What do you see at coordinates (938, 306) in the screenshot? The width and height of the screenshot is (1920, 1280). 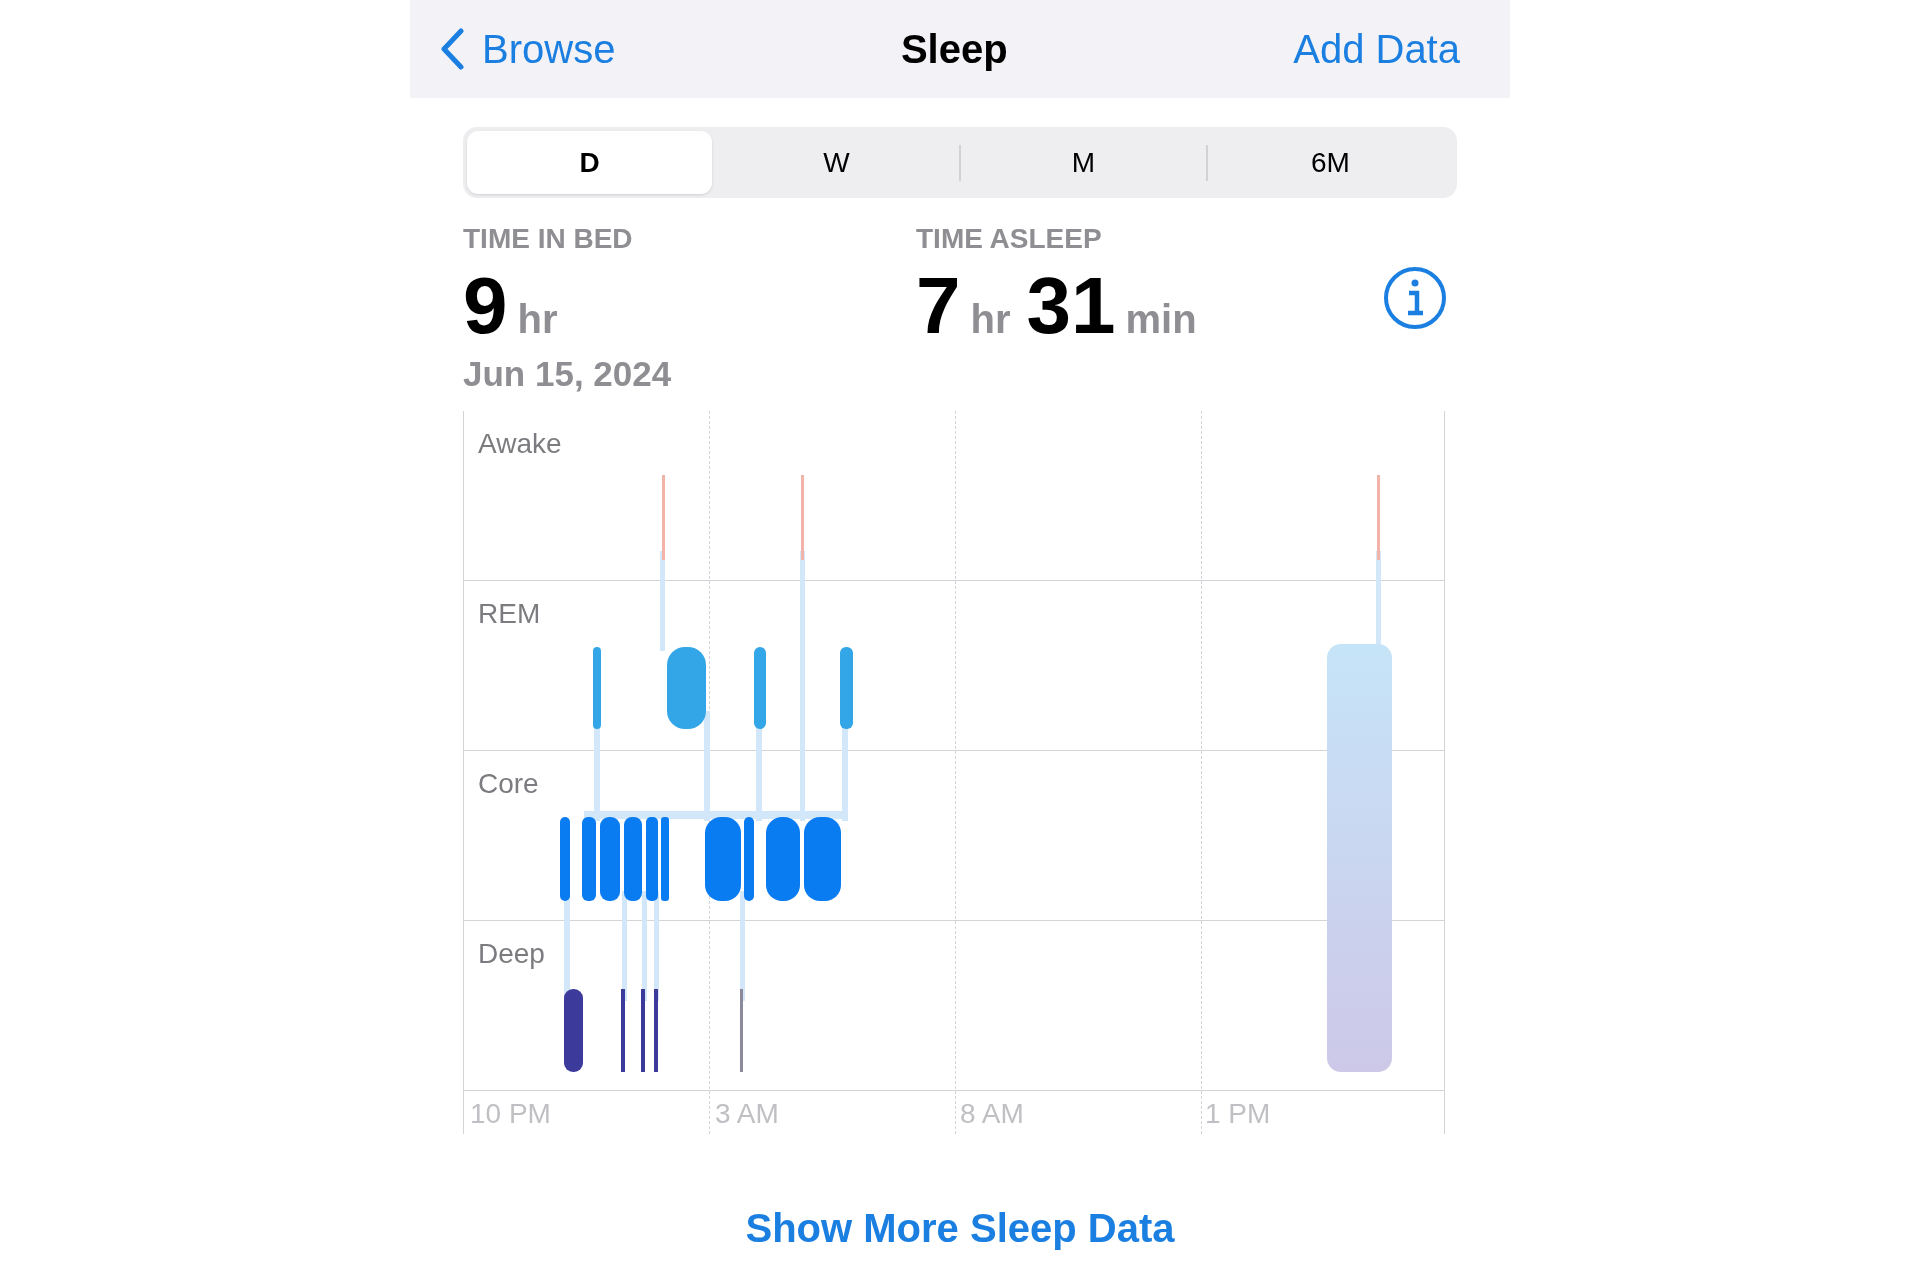 I see `stat-value: 7` at bounding box center [938, 306].